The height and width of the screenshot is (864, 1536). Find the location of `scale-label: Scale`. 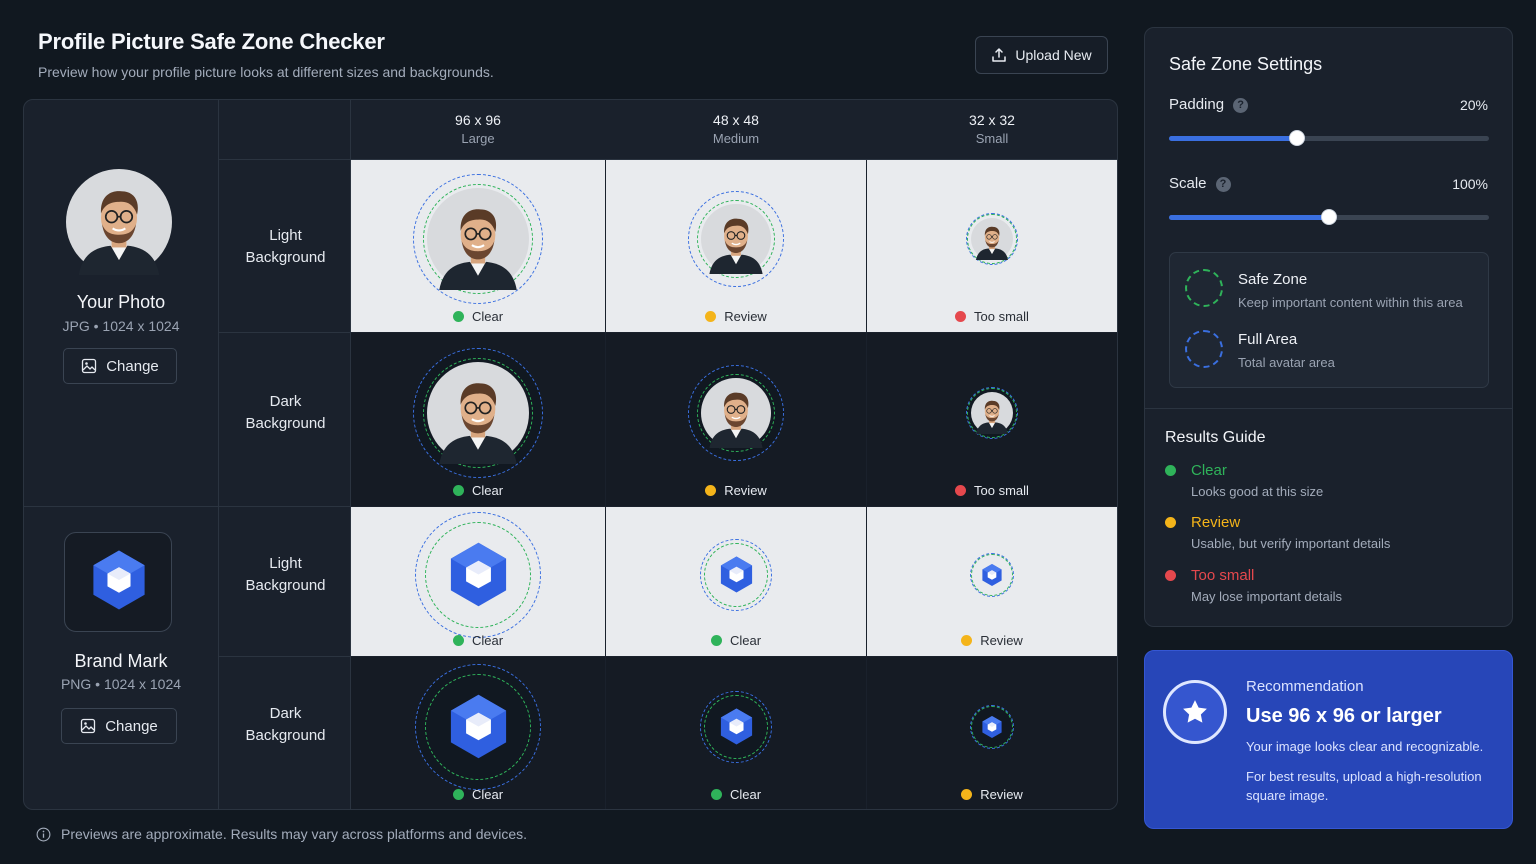

scale-label: Scale is located at coordinates (1188, 183).